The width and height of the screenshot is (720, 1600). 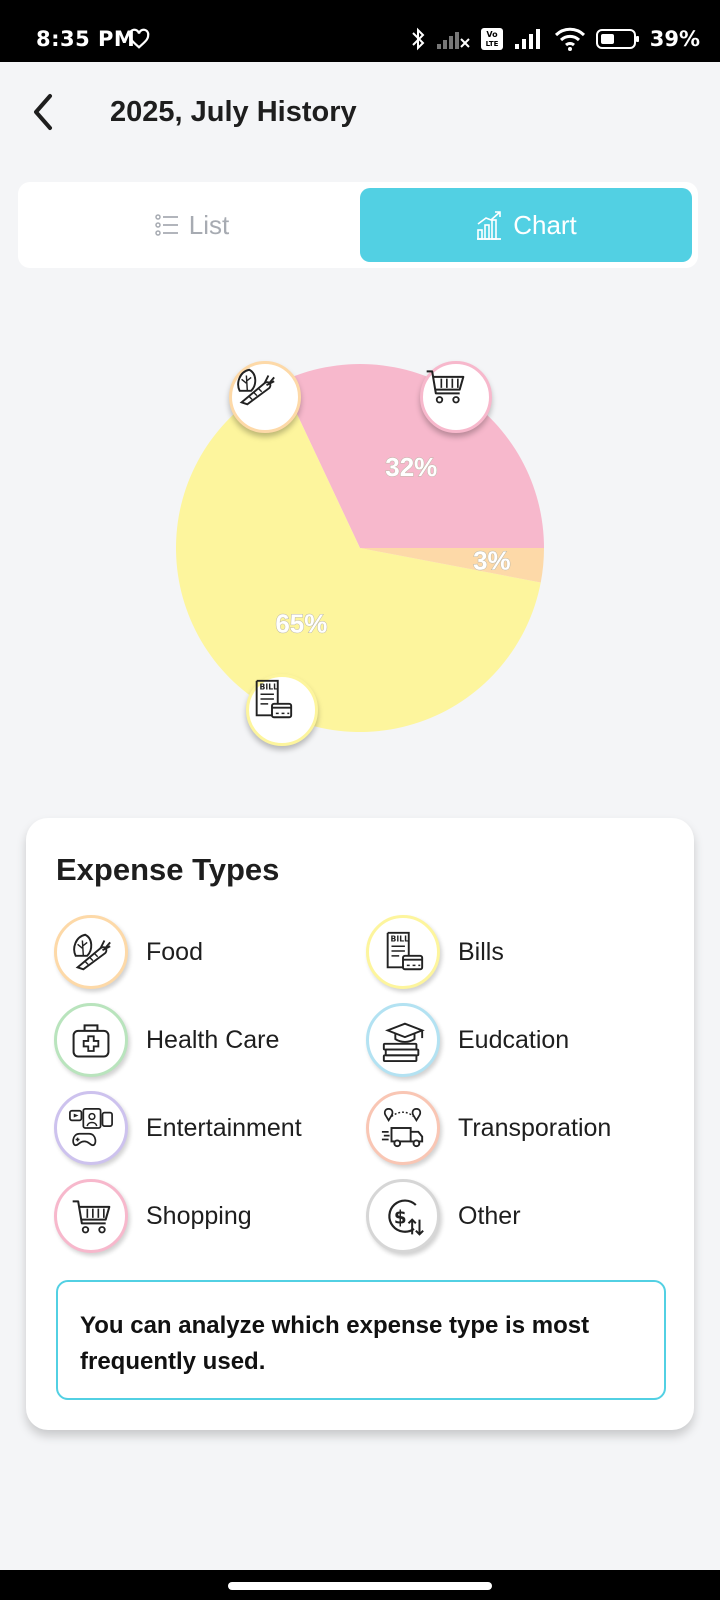 I want to click on legend-item-bills: BILL Bills, so click(x=435, y=952).